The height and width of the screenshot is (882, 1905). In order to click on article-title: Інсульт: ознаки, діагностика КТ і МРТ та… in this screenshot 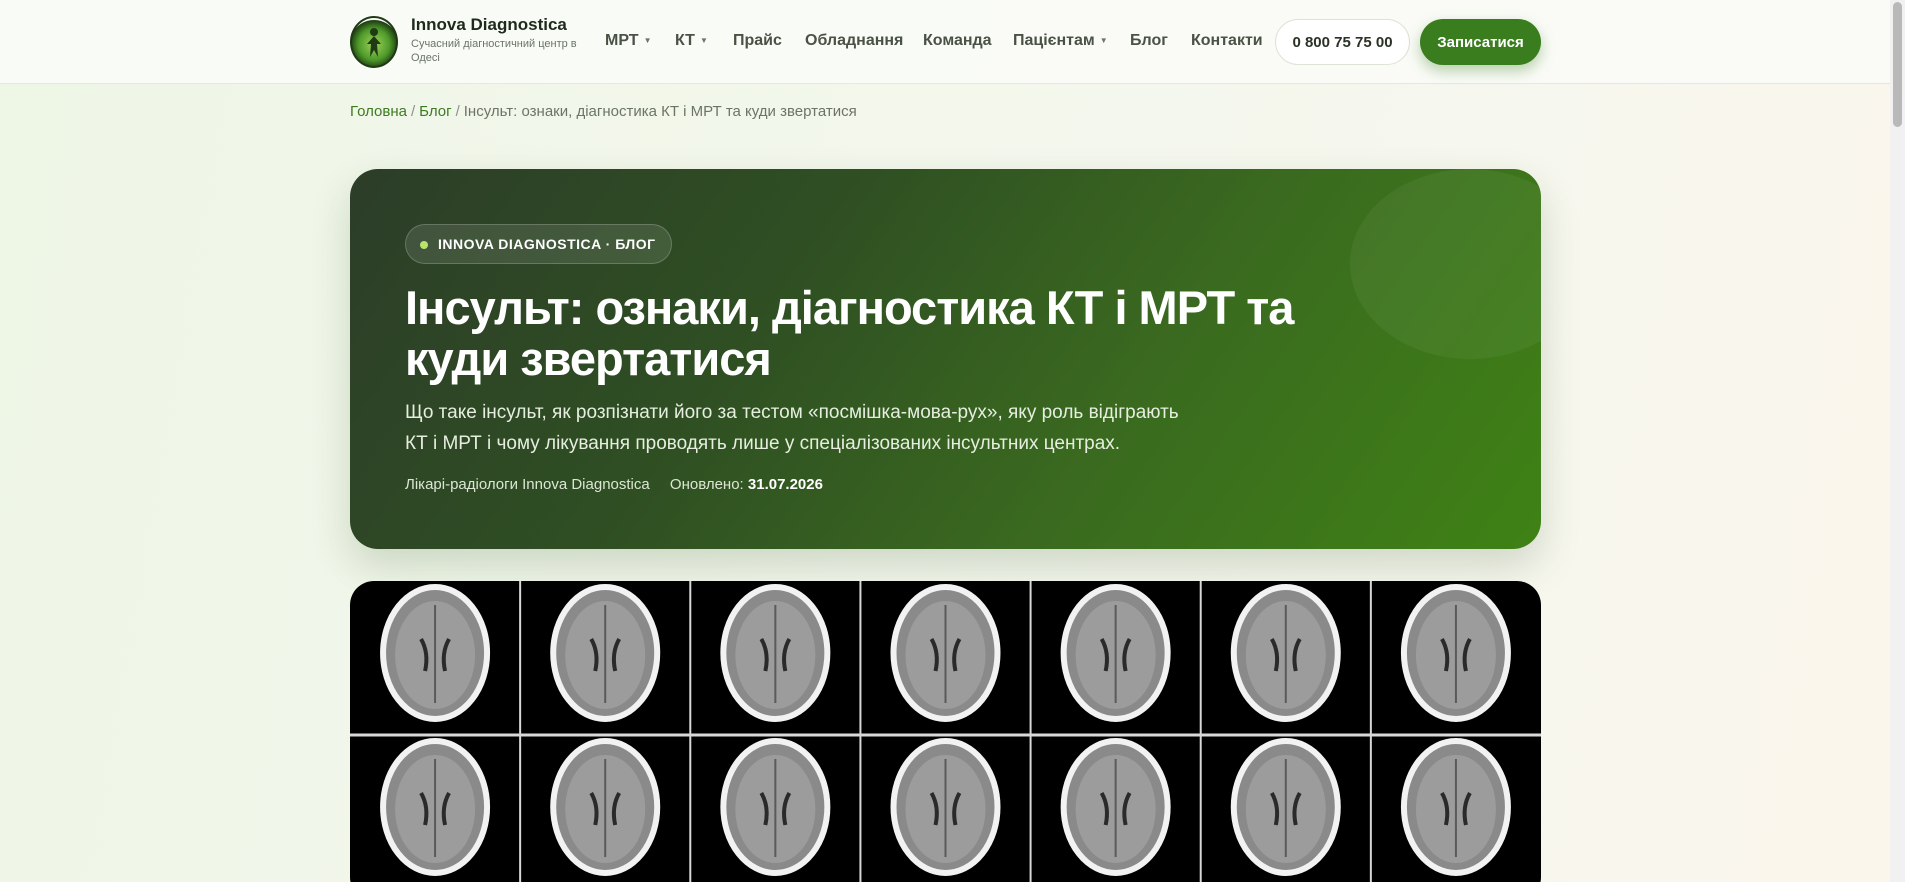, I will do `click(849, 333)`.